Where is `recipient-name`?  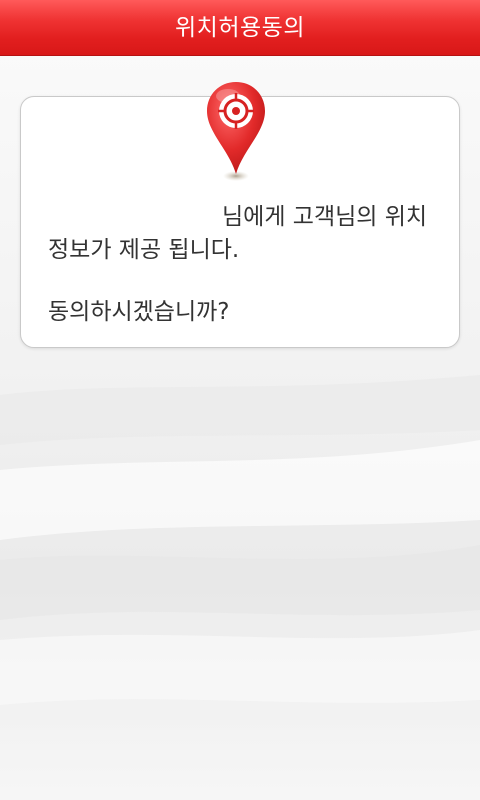
recipient-name is located at coordinates (134, 213).